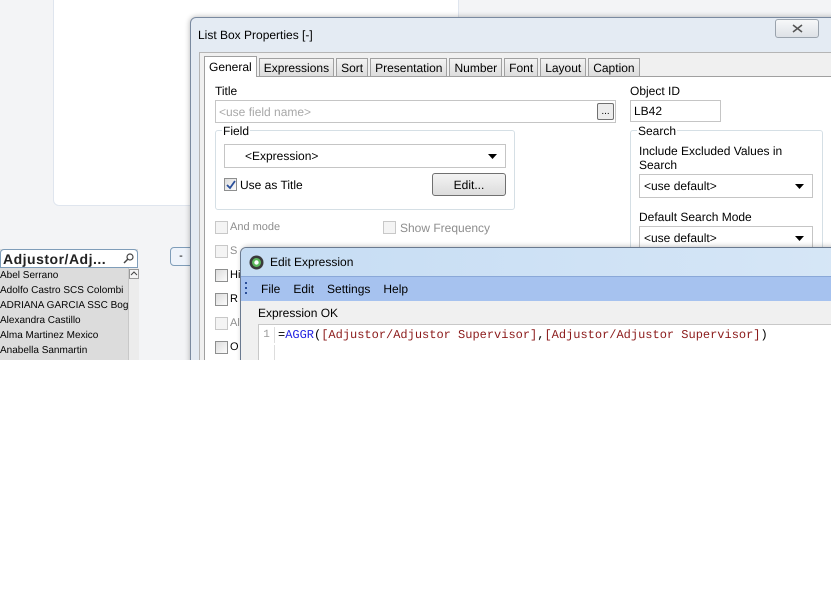  What do you see at coordinates (64, 335) in the screenshot?
I see `list-item: Alma Martinez Mexico` at bounding box center [64, 335].